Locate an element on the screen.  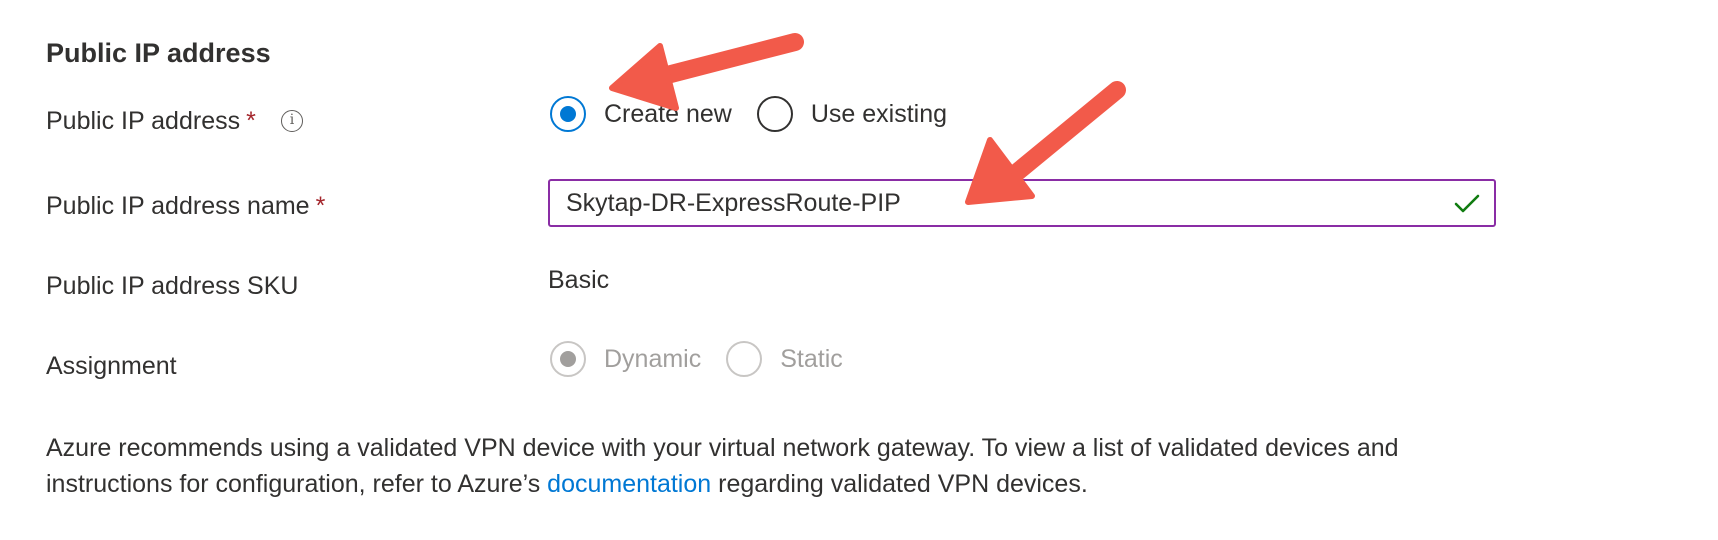
radio-use-existing-label: Use existing is located at coordinates (879, 114).